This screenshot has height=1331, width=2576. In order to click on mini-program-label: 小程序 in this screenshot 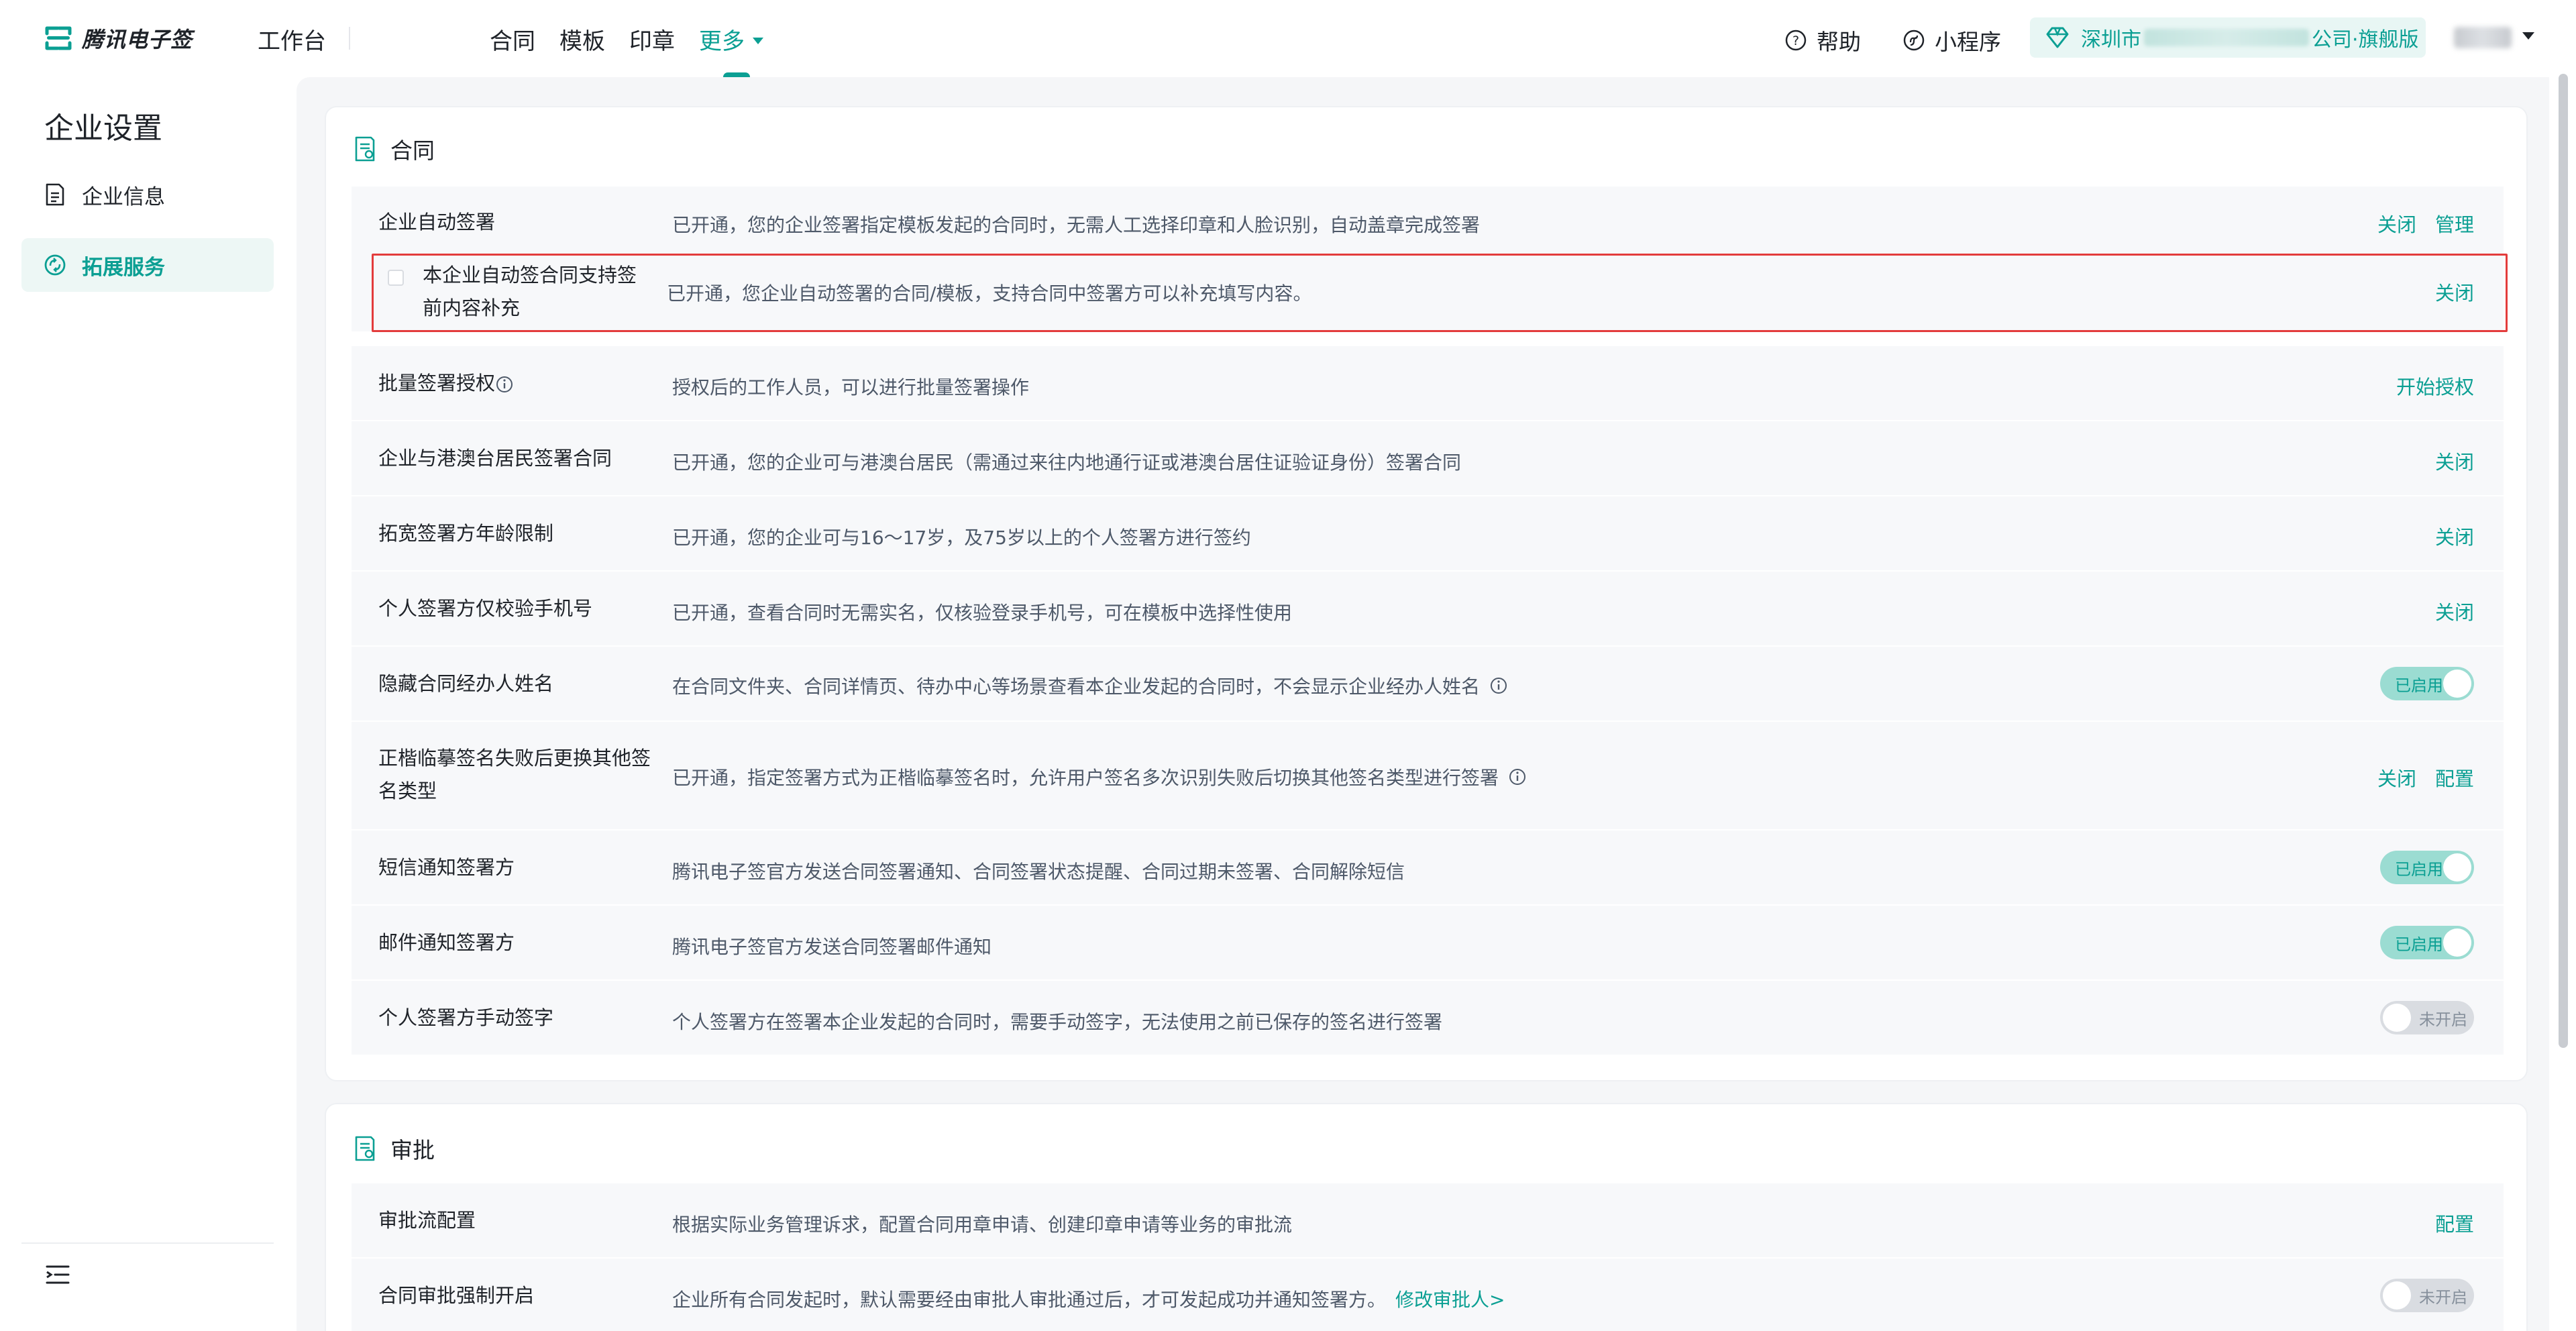, I will do `click(1968, 42)`.